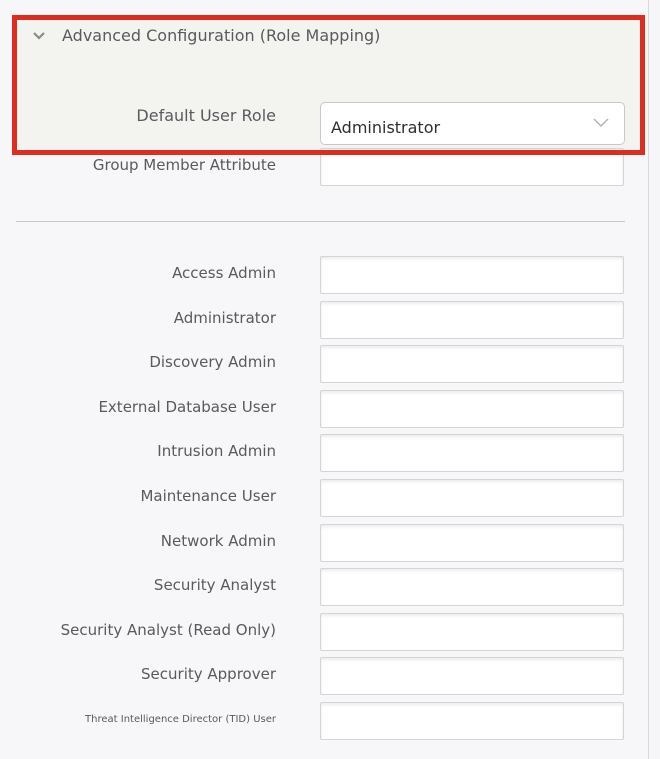  I want to click on default-user-role-select: Administrator, so click(472, 123).